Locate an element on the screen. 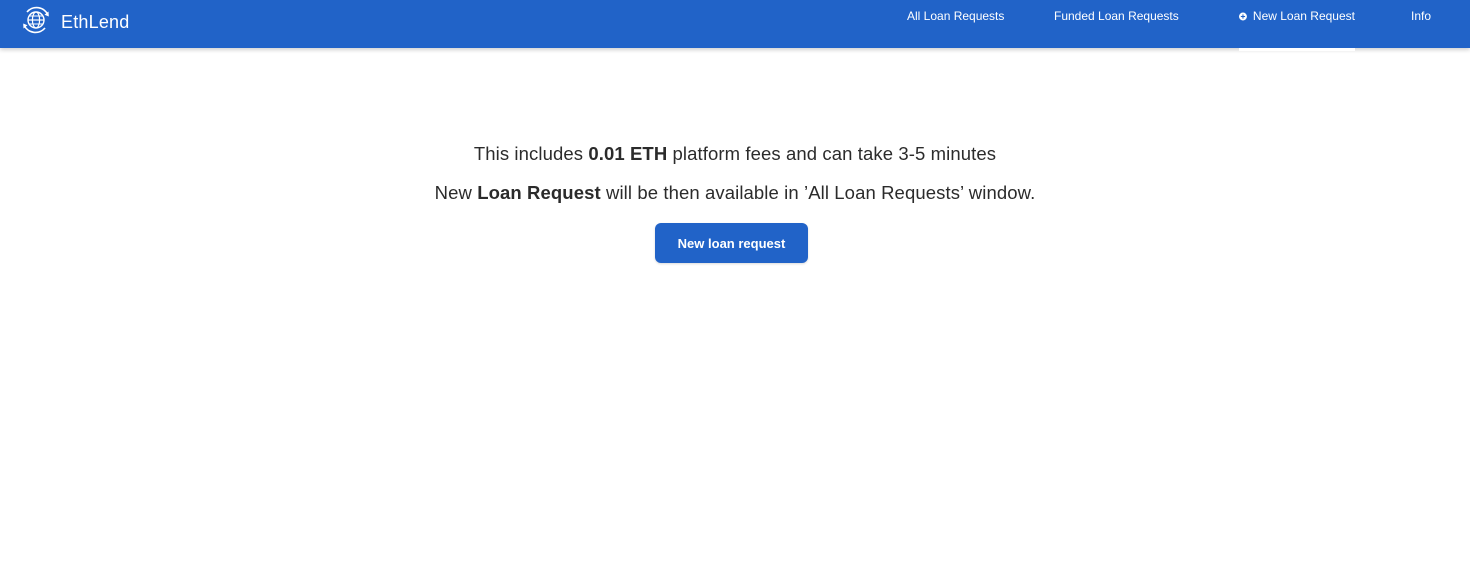 The width and height of the screenshot is (1470, 579). nav-info: Info is located at coordinates (1421, 24).